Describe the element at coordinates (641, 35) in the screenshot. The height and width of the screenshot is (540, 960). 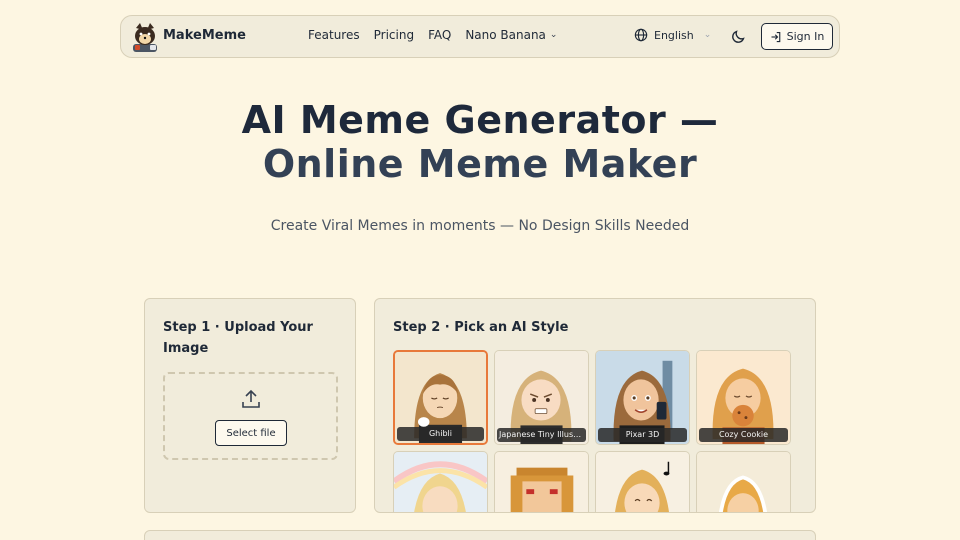
I see `globe-icon` at that location.